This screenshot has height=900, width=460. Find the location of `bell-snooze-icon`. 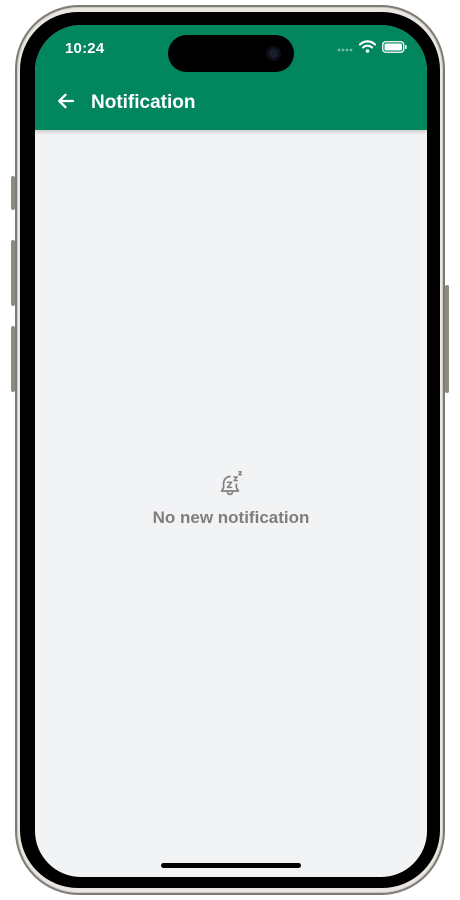

bell-snooze-icon is located at coordinates (231, 484).